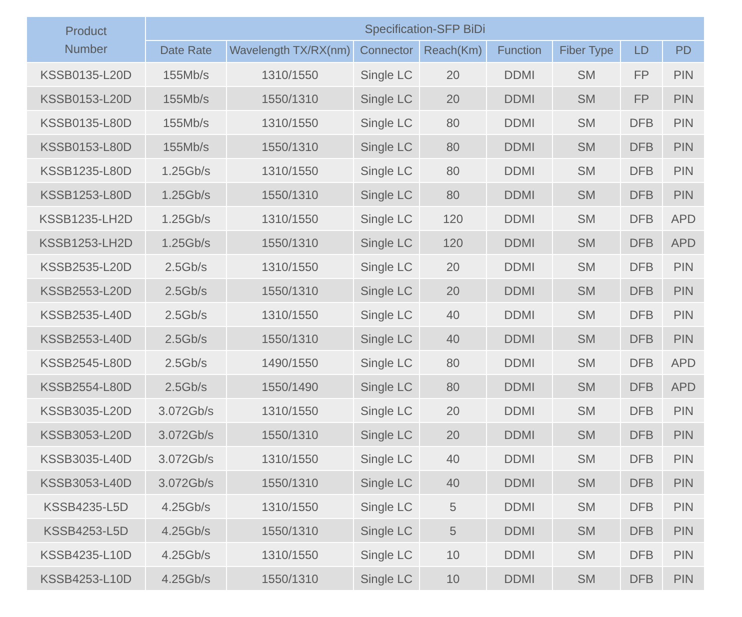  What do you see at coordinates (425, 28) in the screenshot?
I see `column-header: Specification-SFP BiDi` at bounding box center [425, 28].